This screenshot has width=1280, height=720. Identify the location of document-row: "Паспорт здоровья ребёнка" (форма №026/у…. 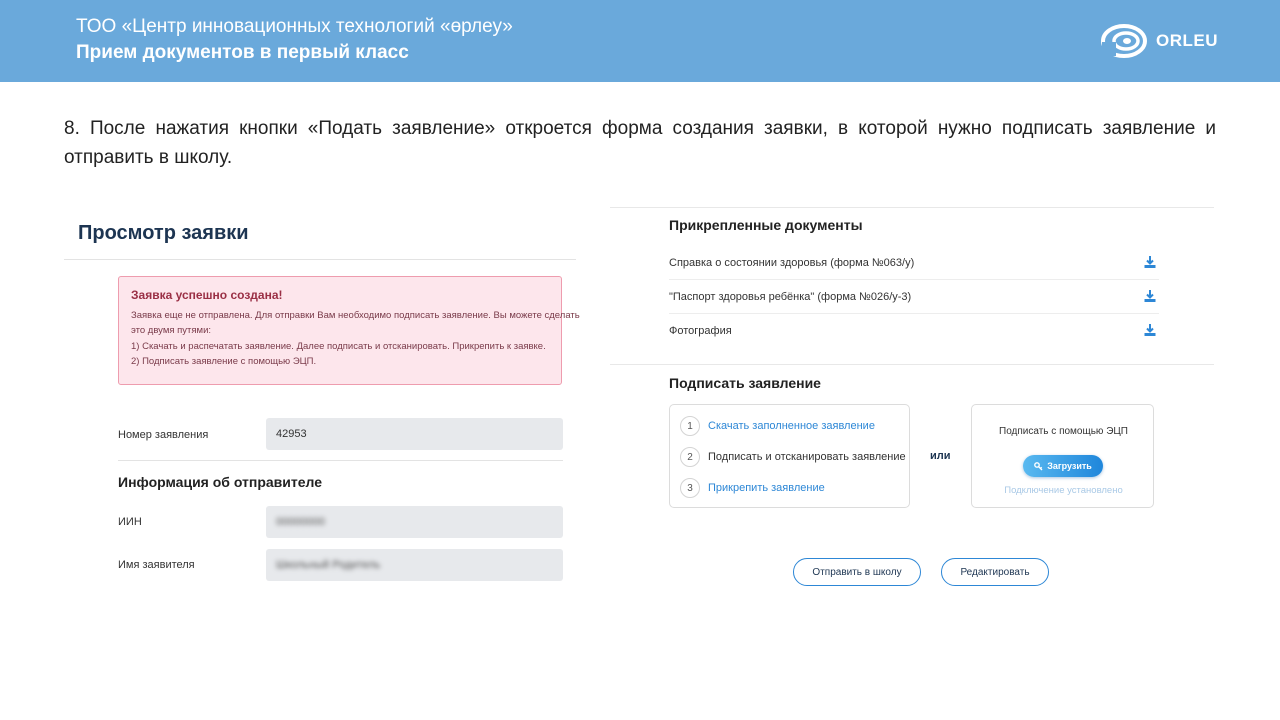
(914, 297).